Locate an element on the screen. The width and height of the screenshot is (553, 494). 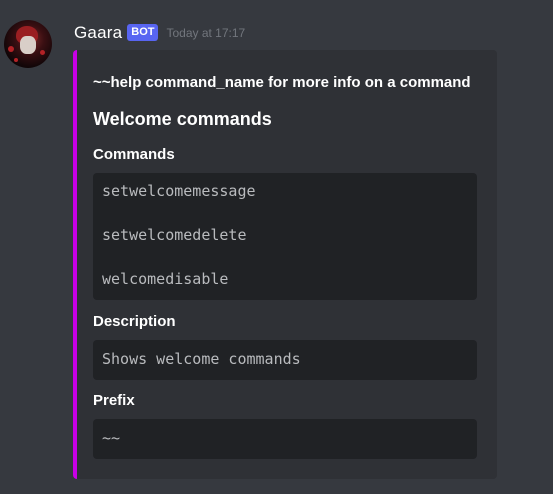
avatar is located at coordinates (28, 44).